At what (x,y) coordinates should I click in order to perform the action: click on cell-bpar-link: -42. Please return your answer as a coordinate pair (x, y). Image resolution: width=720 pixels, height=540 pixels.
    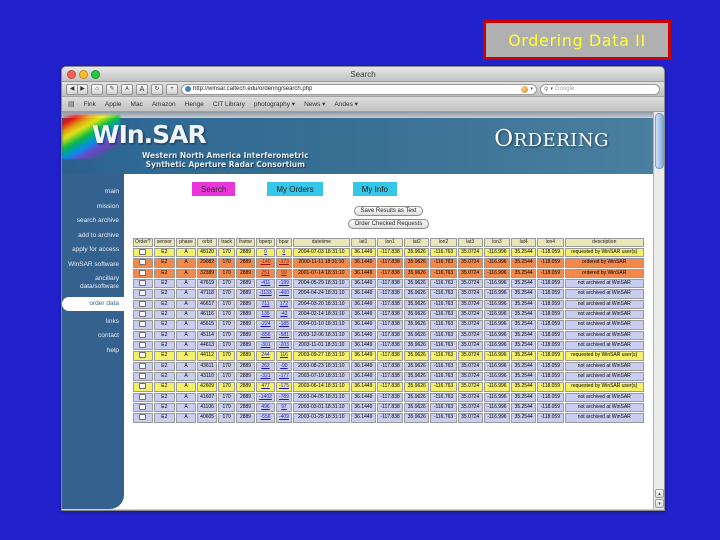
    Looking at the image, I should click on (283, 314).